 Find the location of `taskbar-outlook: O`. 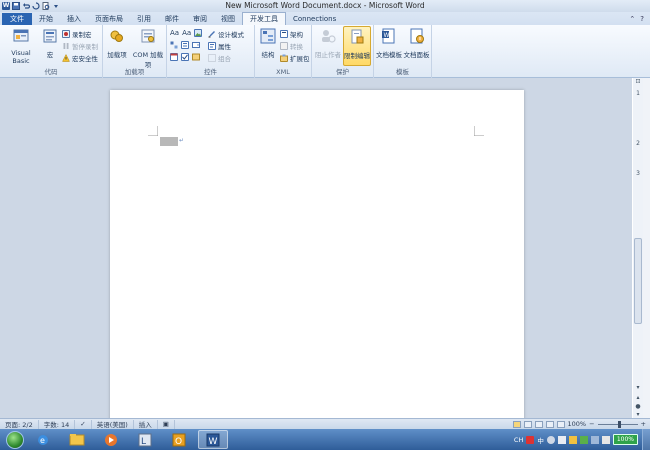

taskbar-outlook: O is located at coordinates (179, 439).